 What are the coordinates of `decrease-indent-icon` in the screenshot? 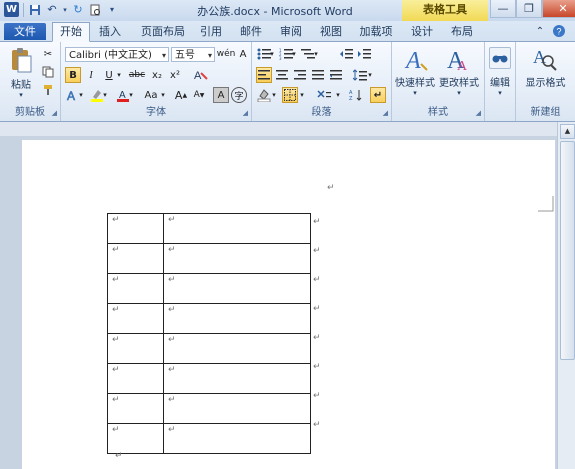 It's located at (346, 54).